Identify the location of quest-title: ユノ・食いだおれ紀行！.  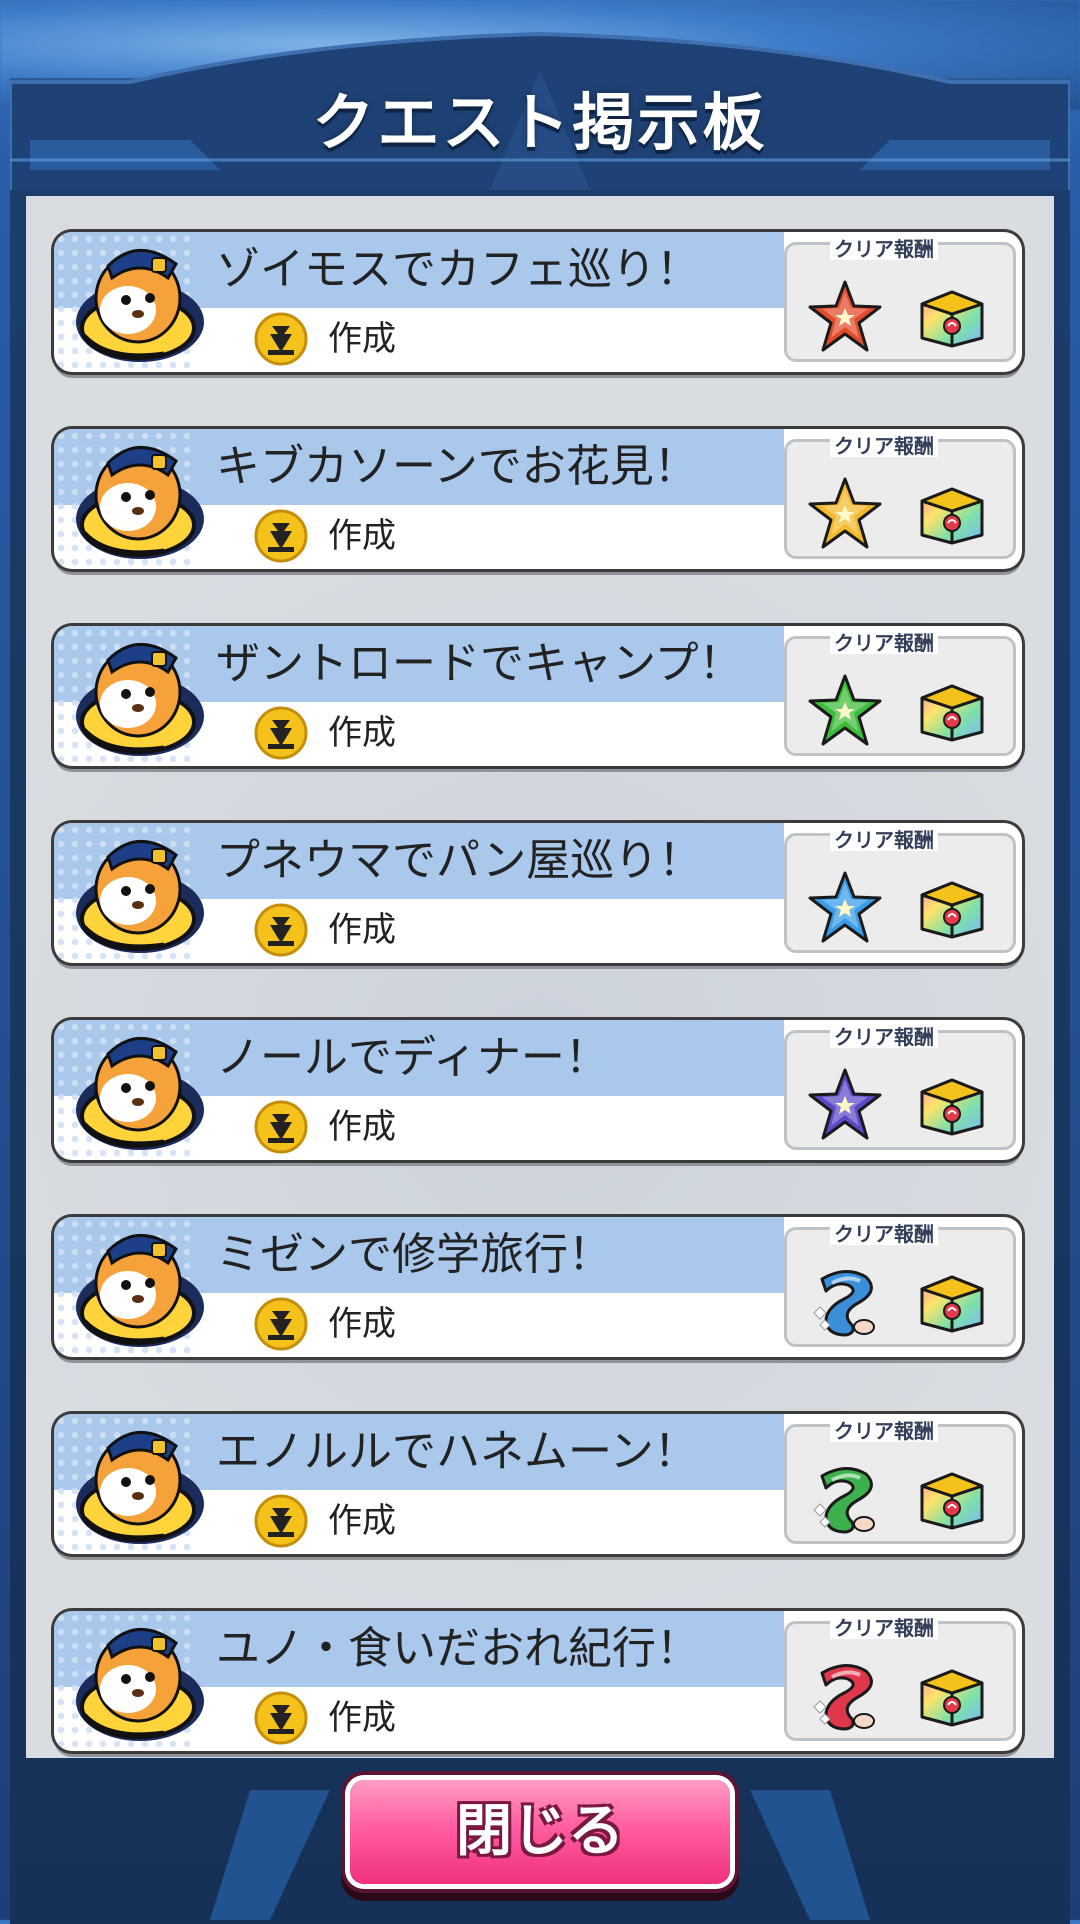
(458, 1648).